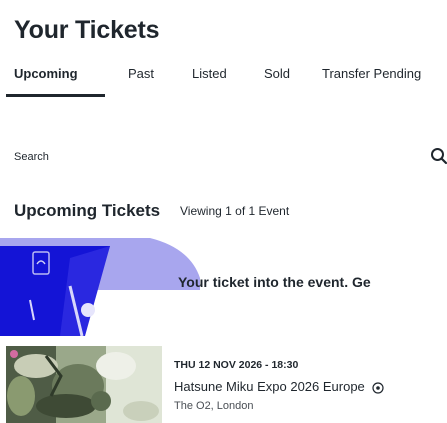 The width and height of the screenshot is (447, 423). Describe the element at coordinates (84, 384) in the screenshot. I see `event-thumbnail` at that location.